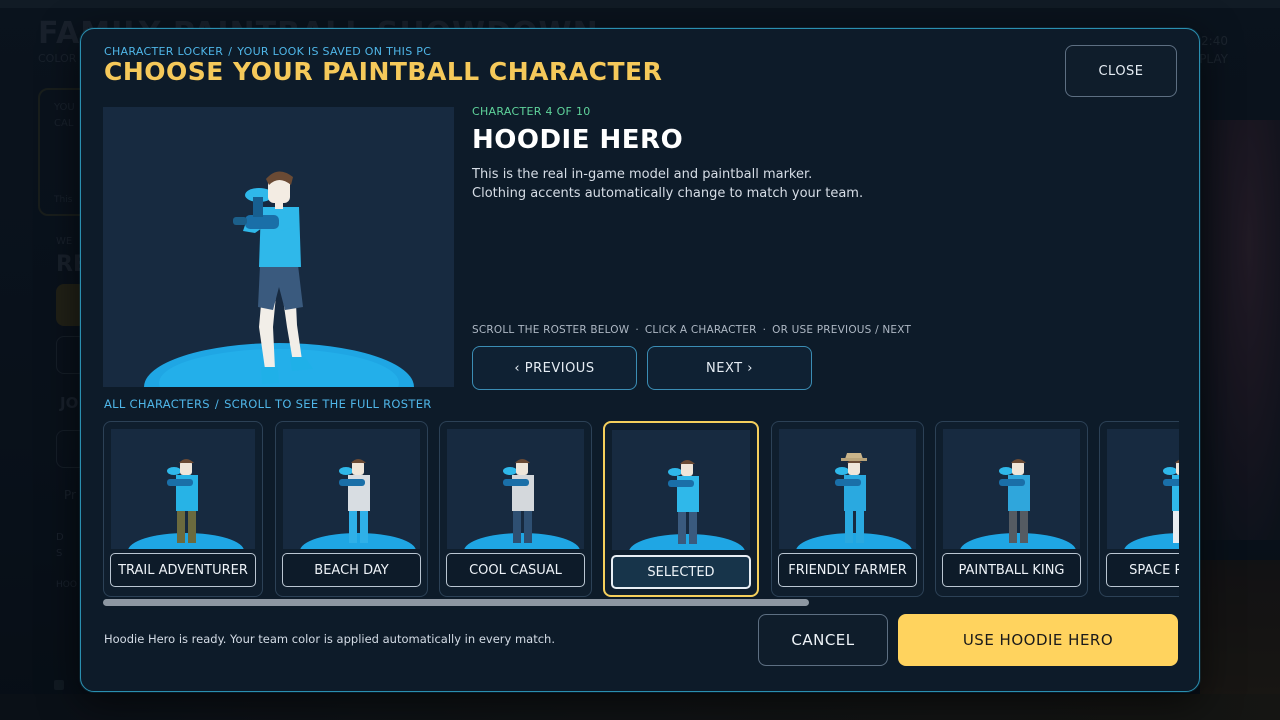  I want to click on roster-label-item: SCROLL TO SEE THE FULL ROSTER, so click(328, 404).